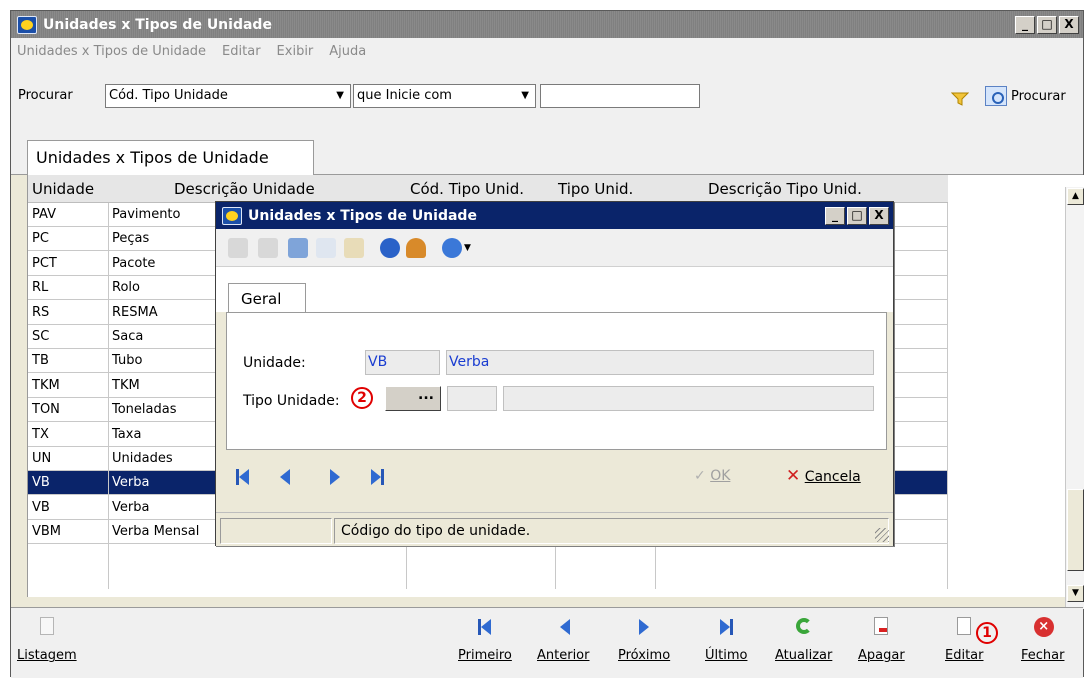 This screenshot has width=1084, height=678. What do you see at coordinates (857, 215) in the screenshot?
I see `dialog-maximize-button: □` at bounding box center [857, 215].